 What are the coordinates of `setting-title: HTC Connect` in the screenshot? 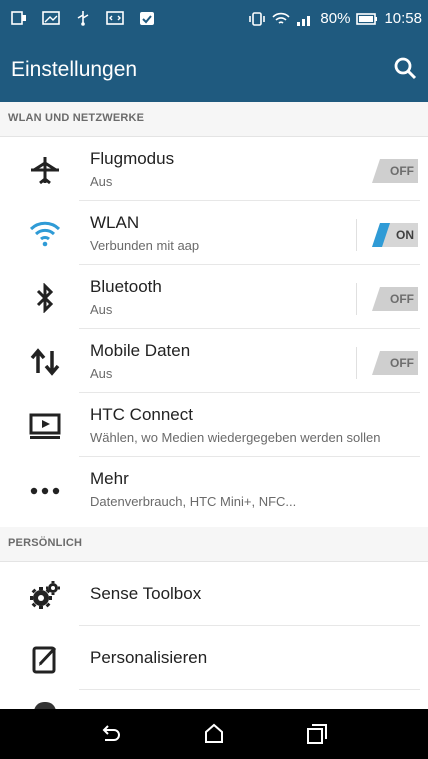 It's located at (141, 414).